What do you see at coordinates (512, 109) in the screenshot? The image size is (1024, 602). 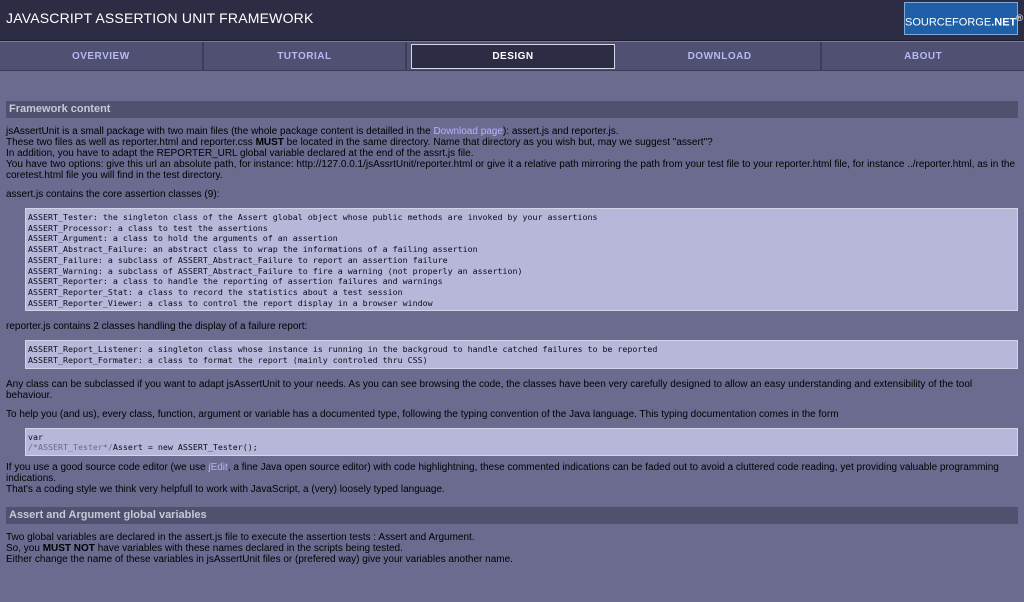 I see `section-title-framework: Framework content` at bounding box center [512, 109].